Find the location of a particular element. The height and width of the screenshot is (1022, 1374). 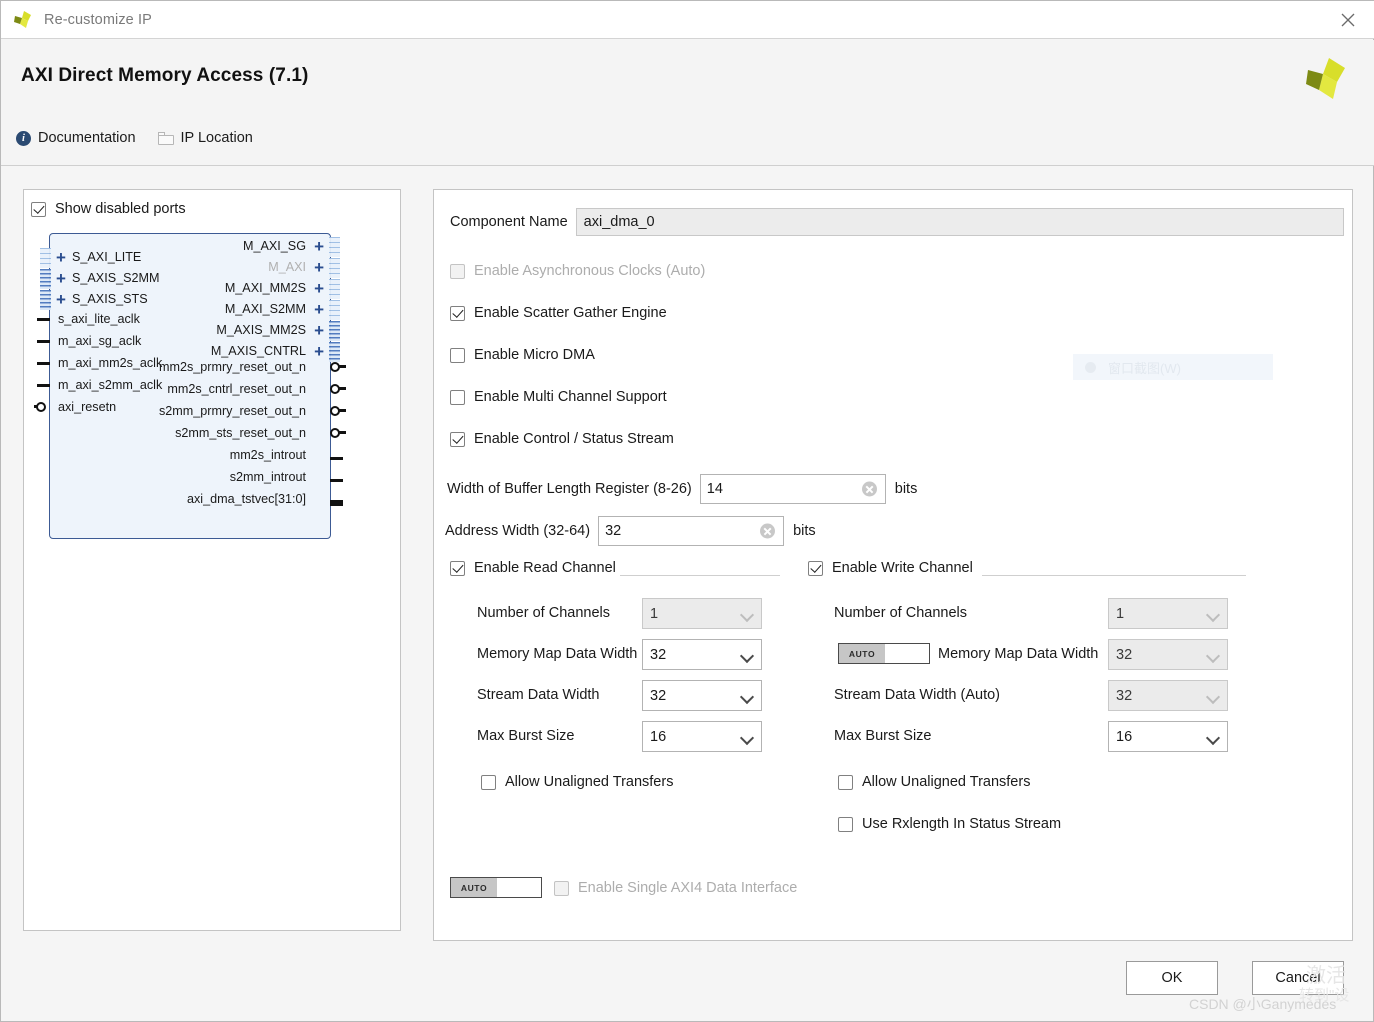

ok-button: OK is located at coordinates (1172, 978).